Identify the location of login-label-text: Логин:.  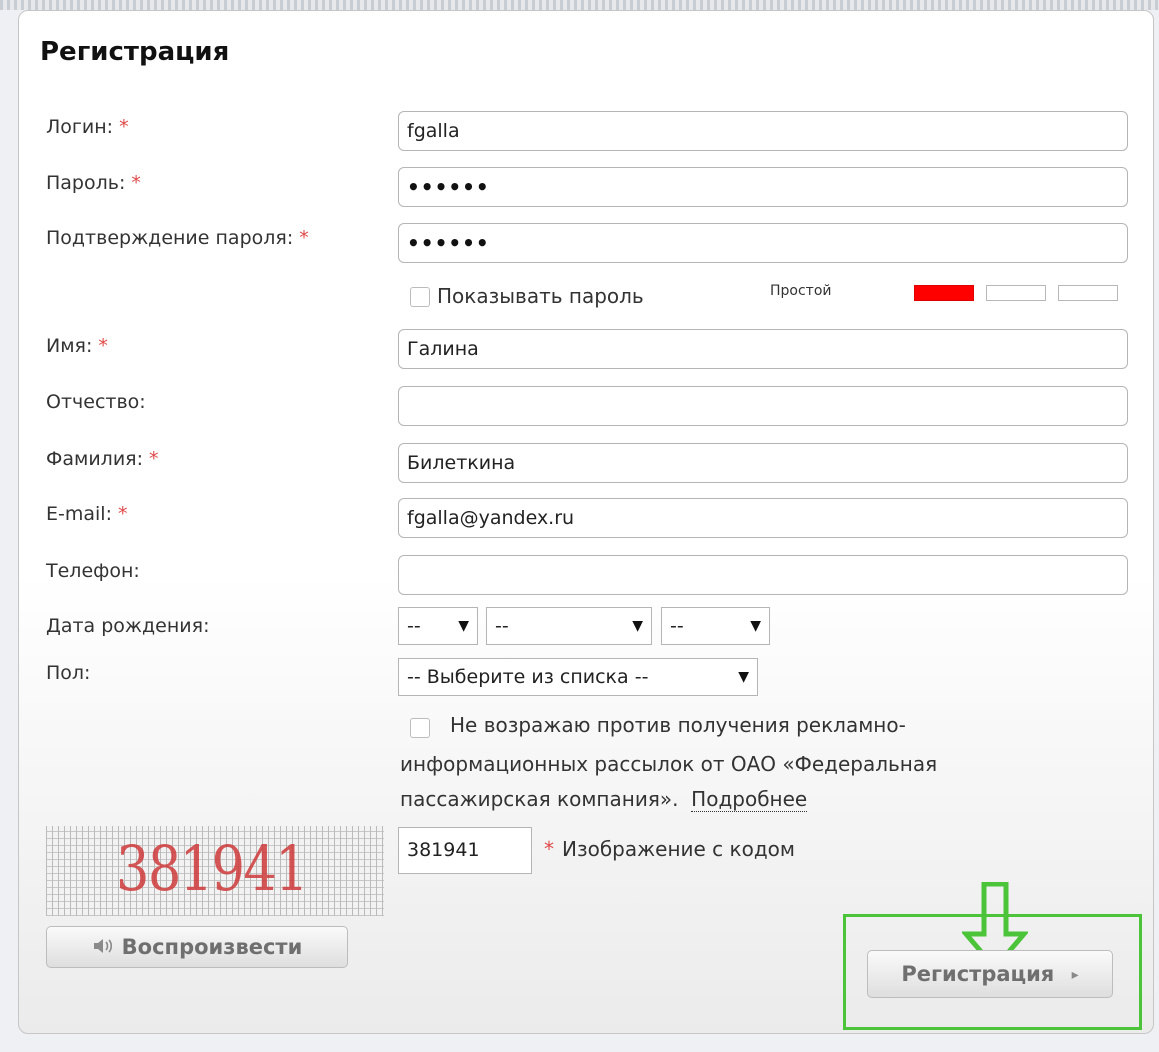
(80, 127).